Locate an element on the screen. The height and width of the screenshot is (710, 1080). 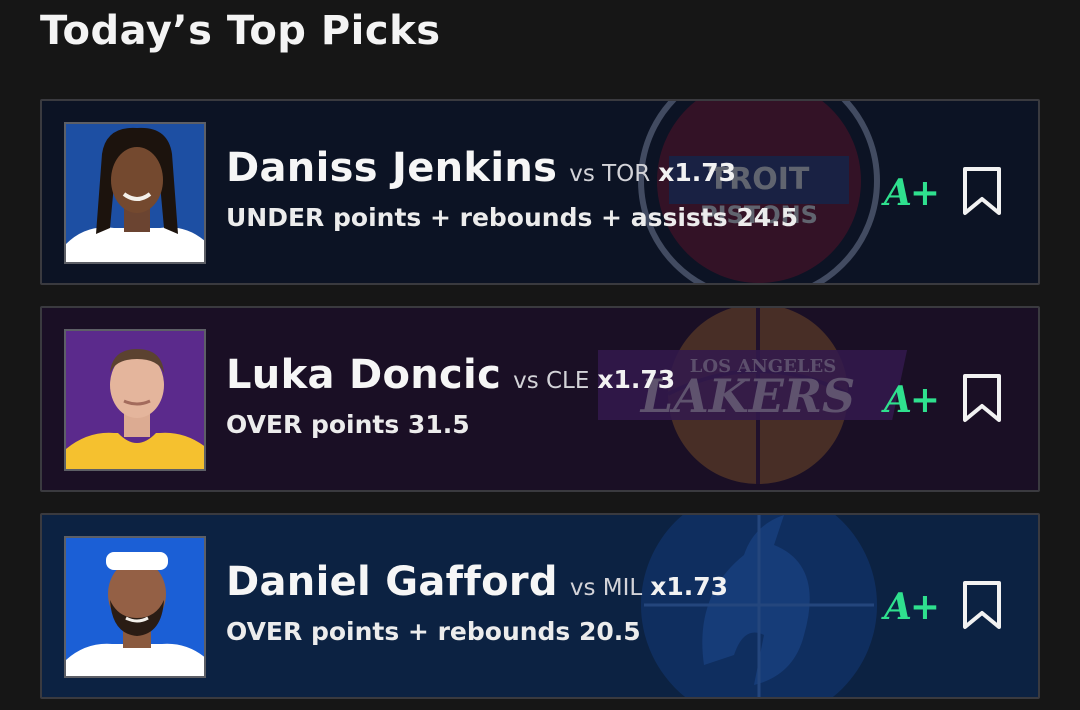
prop-line: OVER points + rebounds 20.5 is located at coordinates (433, 631).